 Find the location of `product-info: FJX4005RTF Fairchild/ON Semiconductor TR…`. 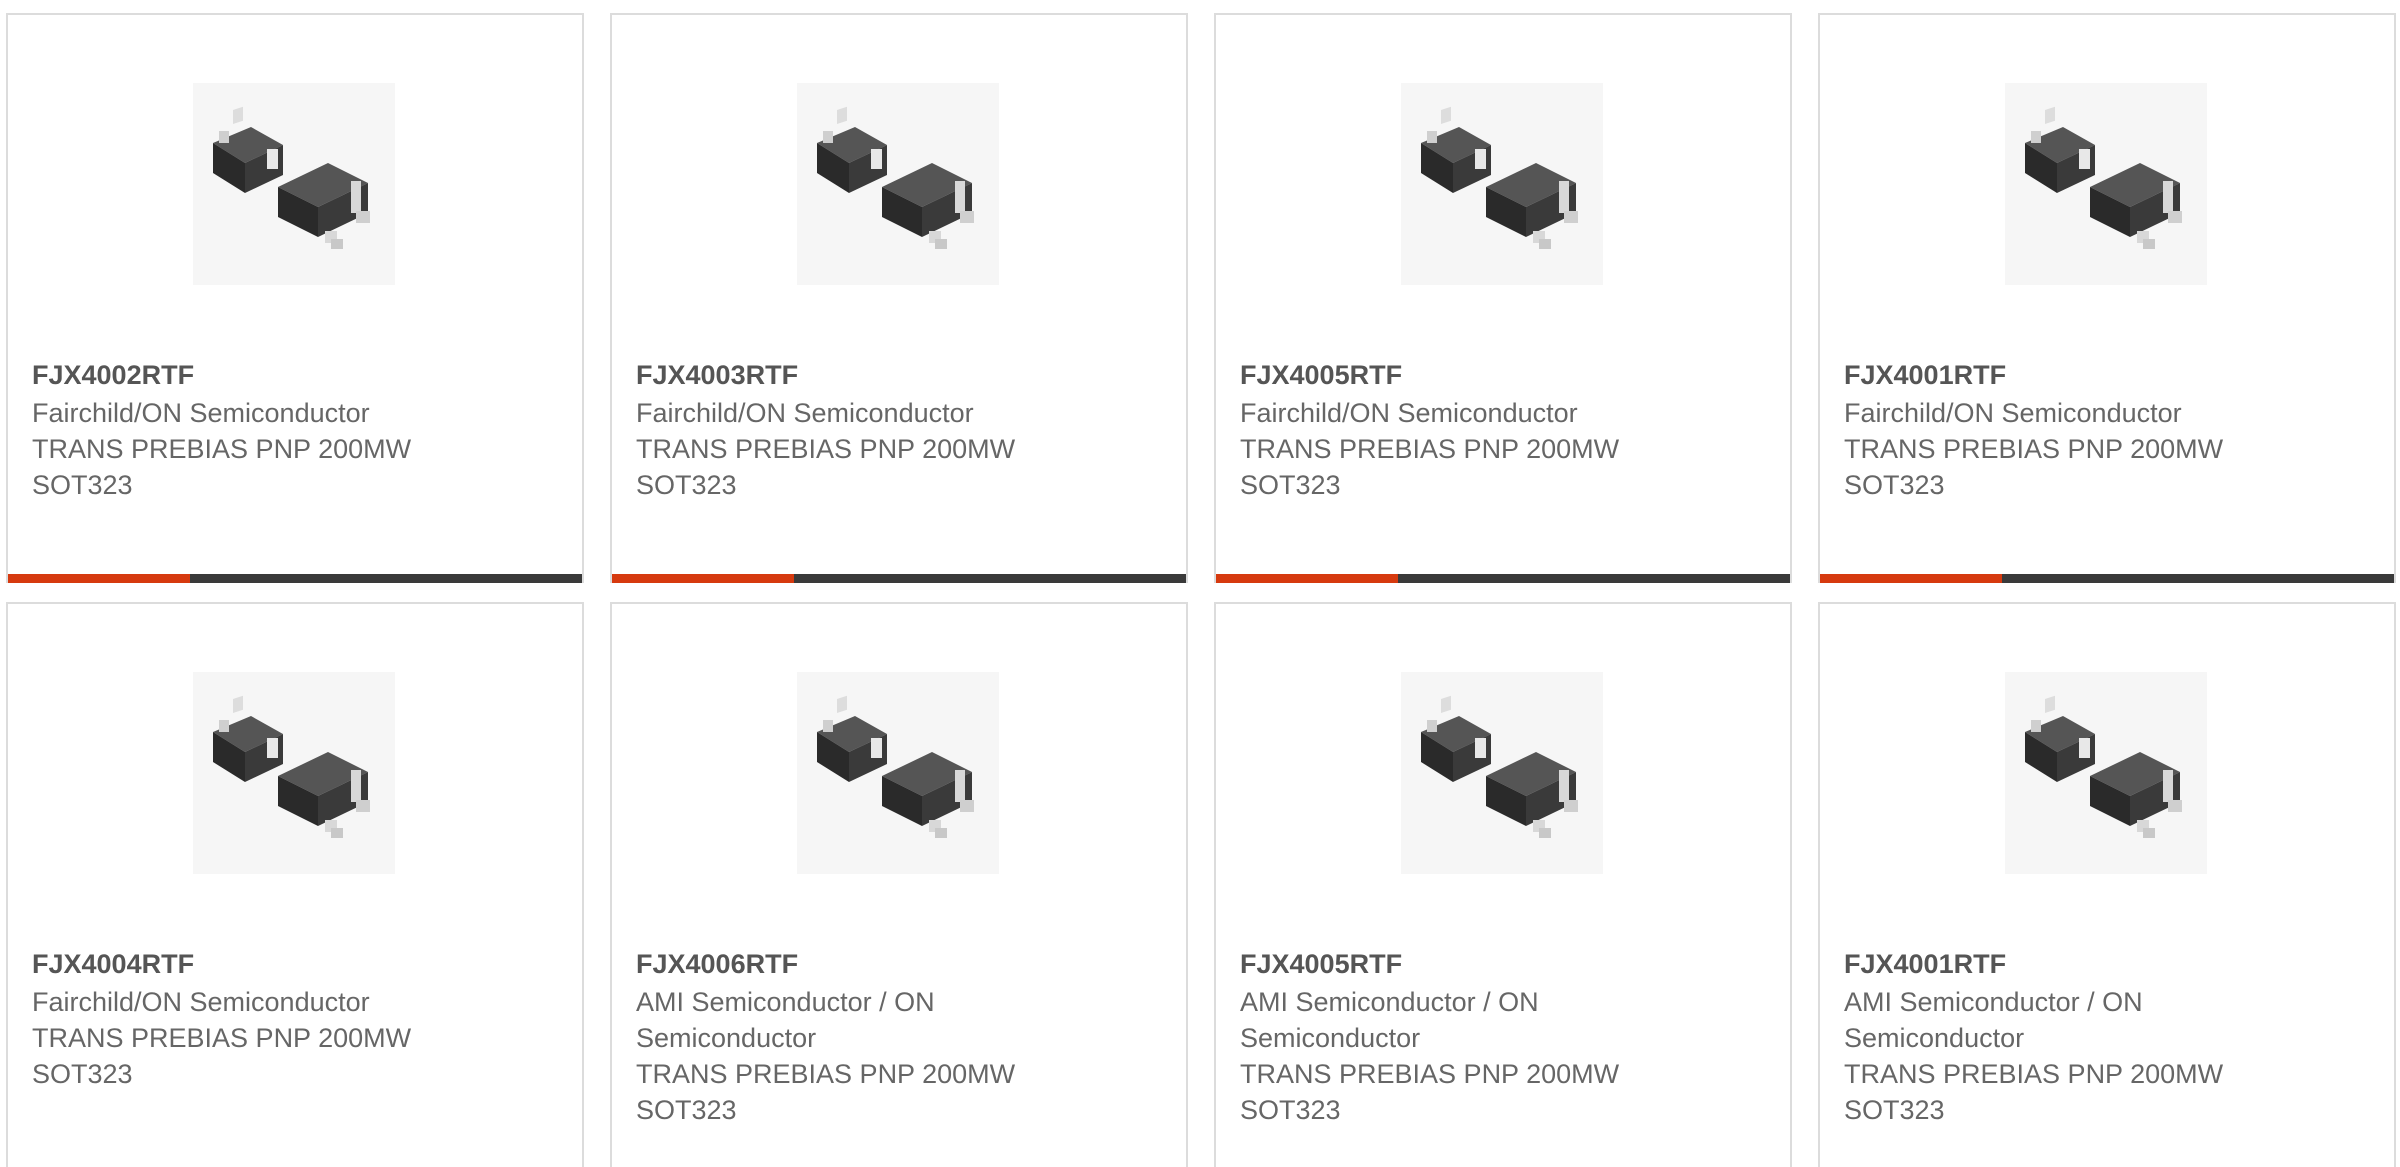

product-info: FJX4005RTF Fairchild/ON Semiconductor TR… is located at coordinates (1460, 430).